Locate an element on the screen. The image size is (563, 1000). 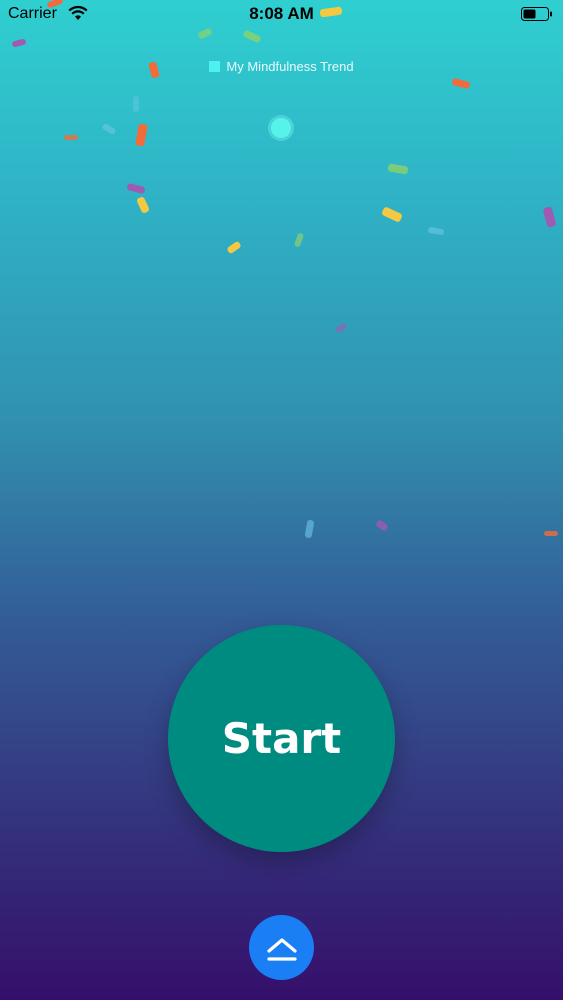
expand-button is located at coordinates (281, 947).